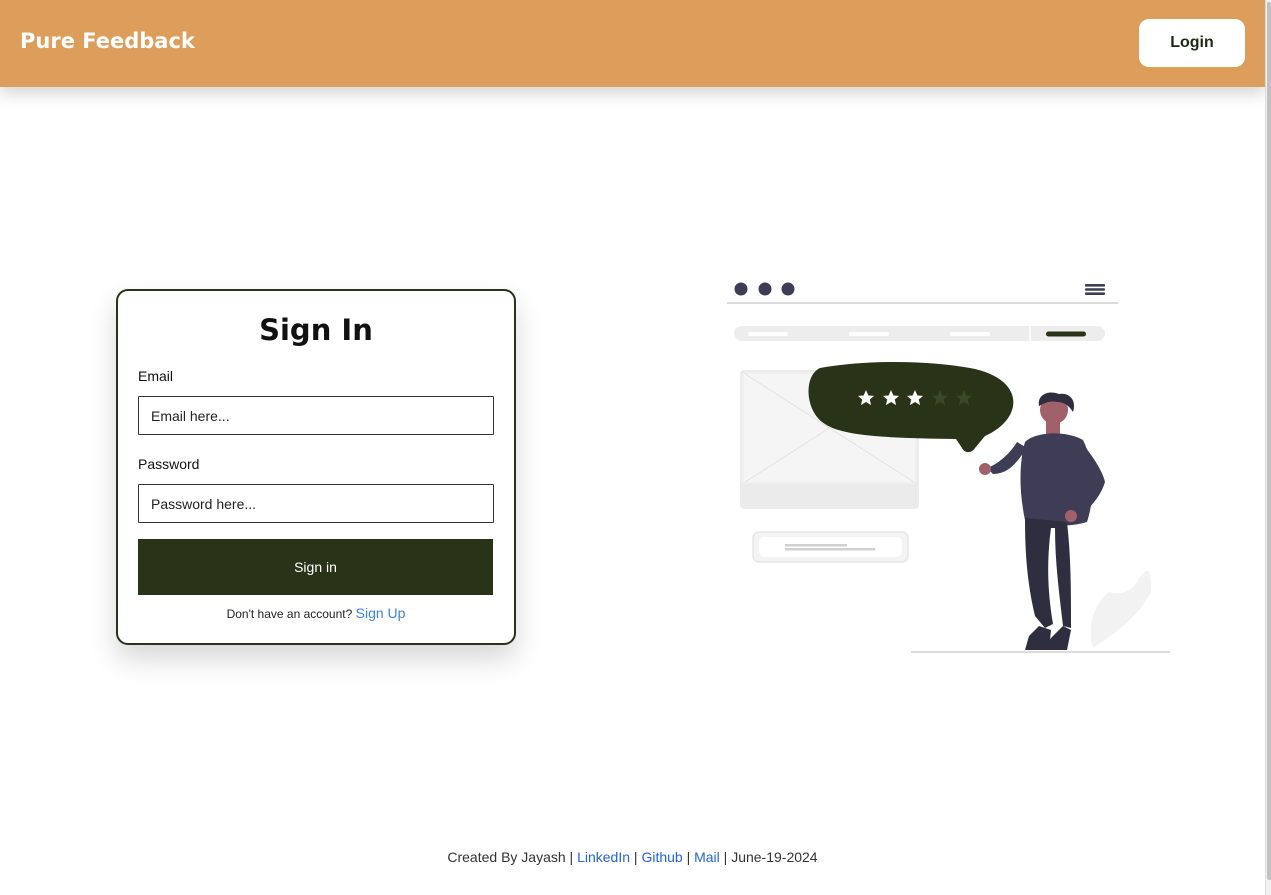 This screenshot has height=895, width=1271. I want to click on person-figure, so click(1042, 521).